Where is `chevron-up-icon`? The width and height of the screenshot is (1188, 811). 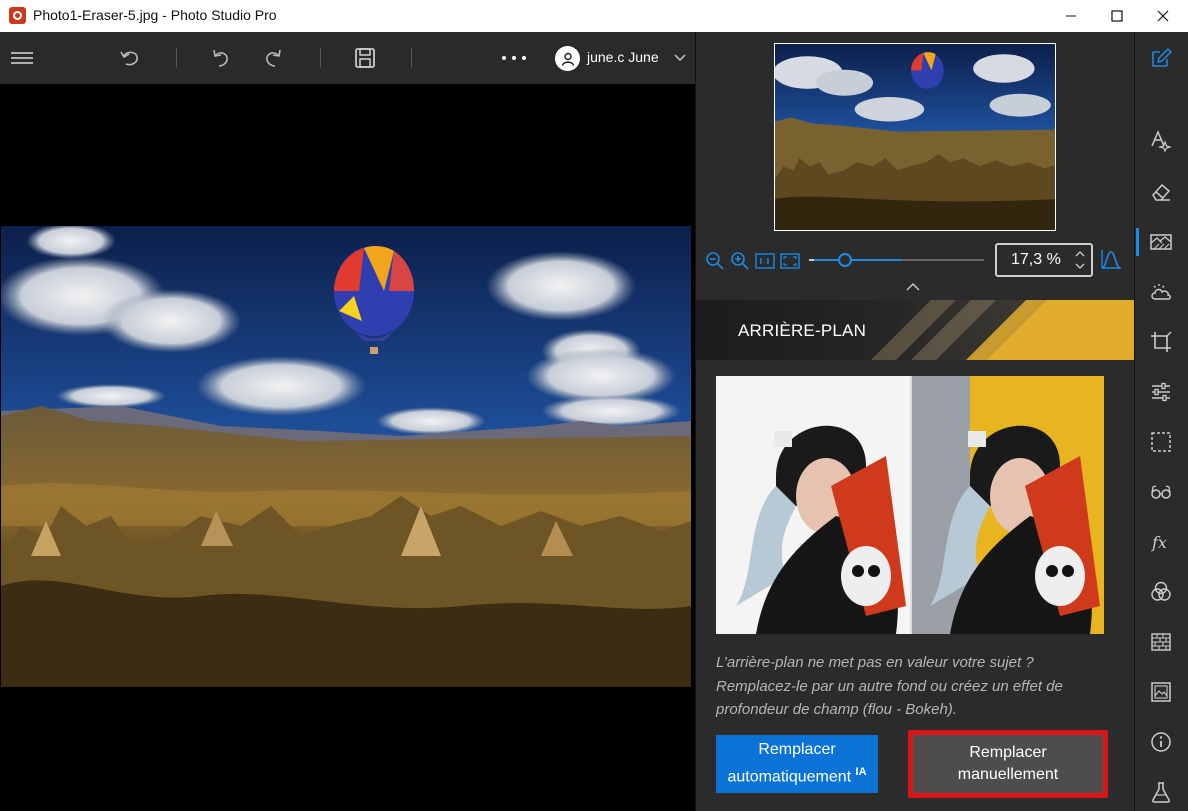 chevron-up-icon is located at coordinates (913, 287).